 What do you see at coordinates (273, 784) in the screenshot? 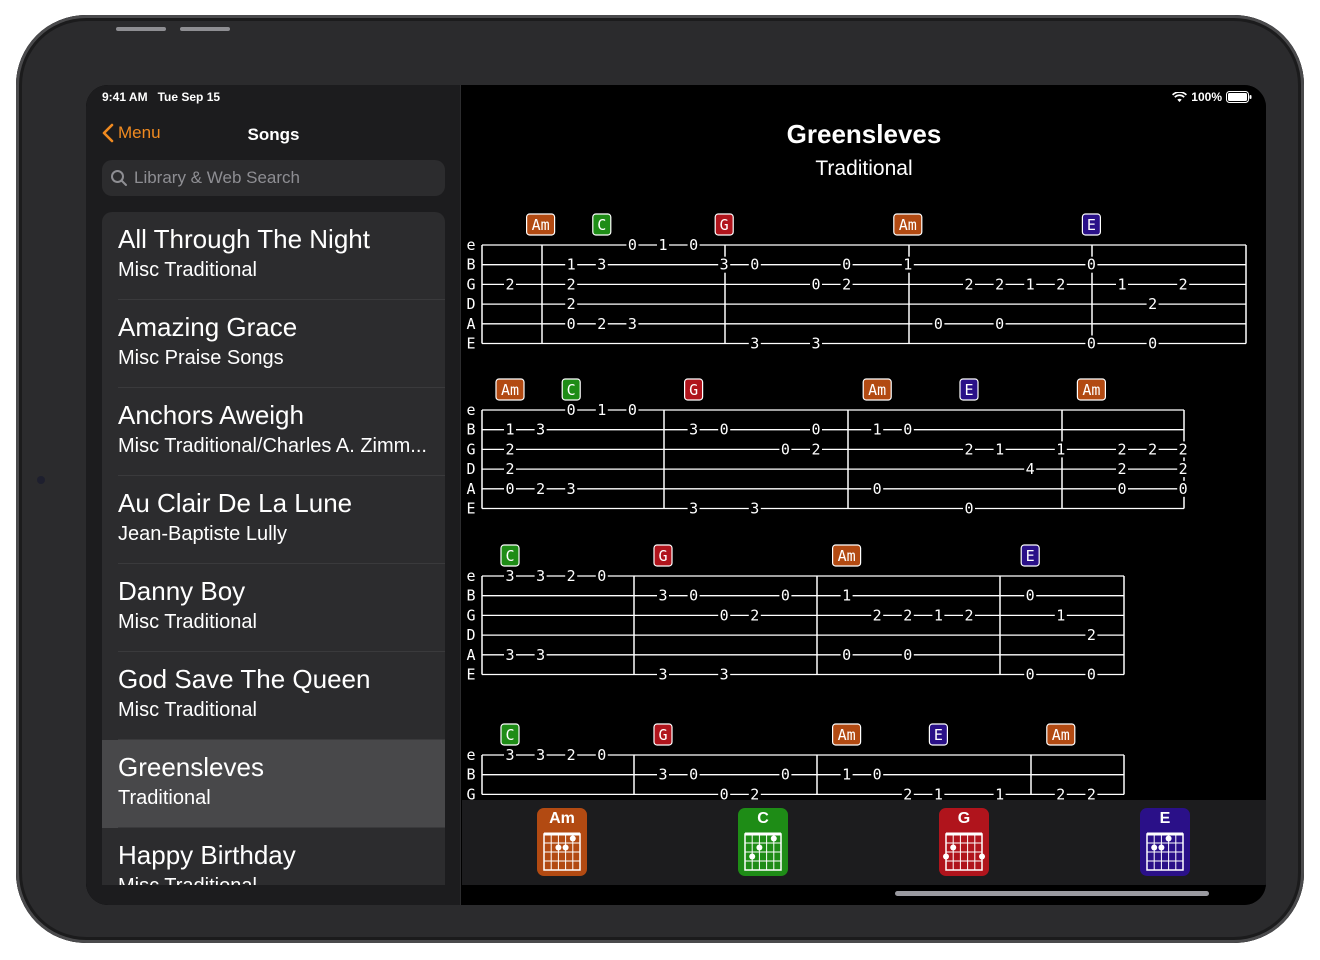
I see `song-list-item: Greensleves Traditional` at bounding box center [273, 784].